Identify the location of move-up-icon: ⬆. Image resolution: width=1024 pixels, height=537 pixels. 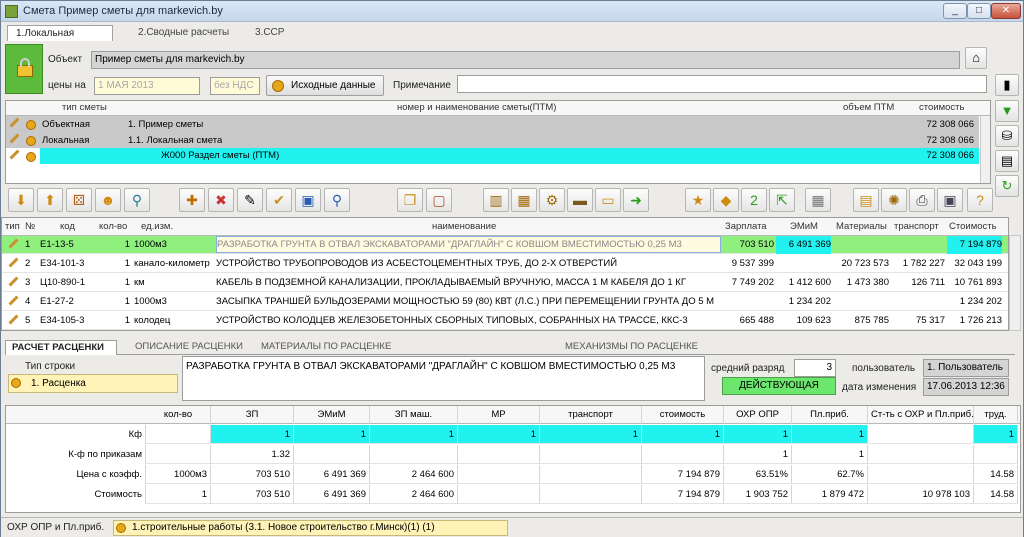
(50, 200).